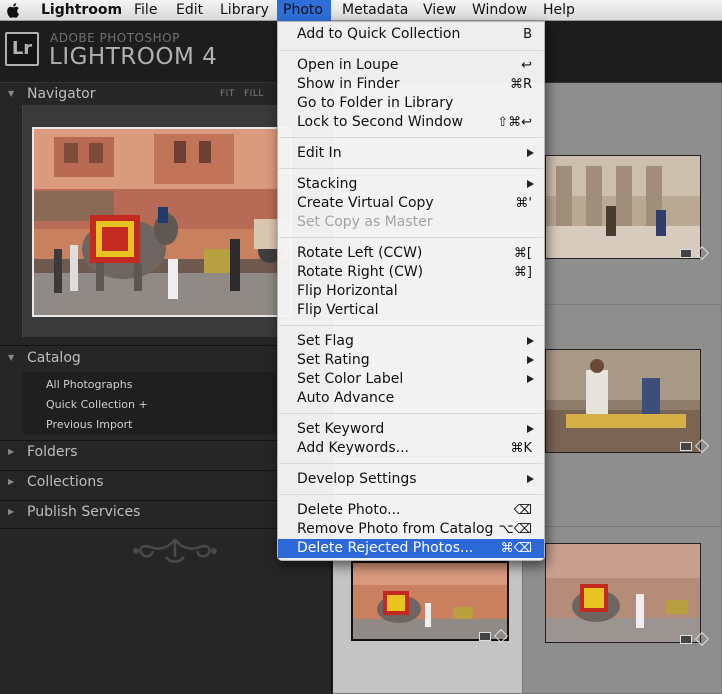  What do you see at coordinates (411, 34) in the screenshot?
I see `menu-item-add-to-quick-collection: Add to Quick Collection B` at bounding box center [411, 34].